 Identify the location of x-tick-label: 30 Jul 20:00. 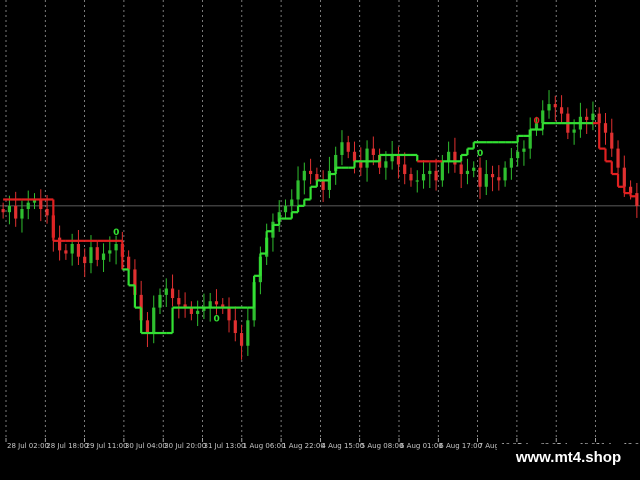
(185, 446).